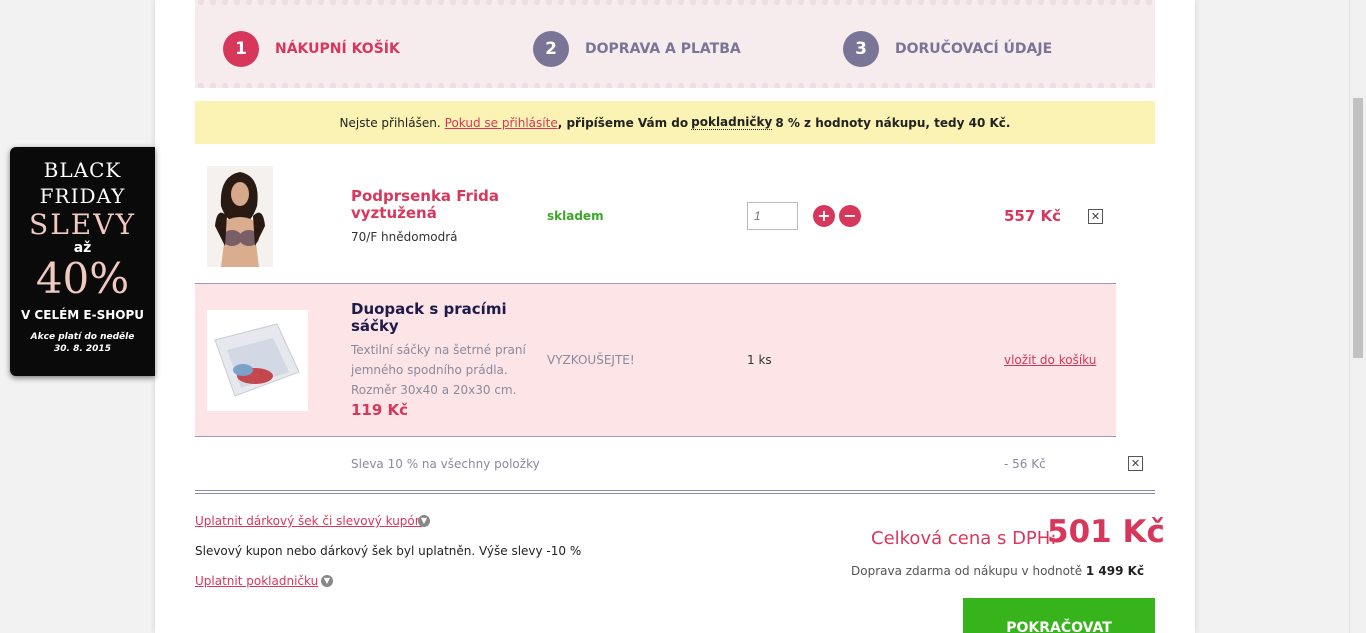 The height and width of the screenshot is (633, 1366). I want to click on notice-middle: , připíšeme Vám do, so click(623, 122).